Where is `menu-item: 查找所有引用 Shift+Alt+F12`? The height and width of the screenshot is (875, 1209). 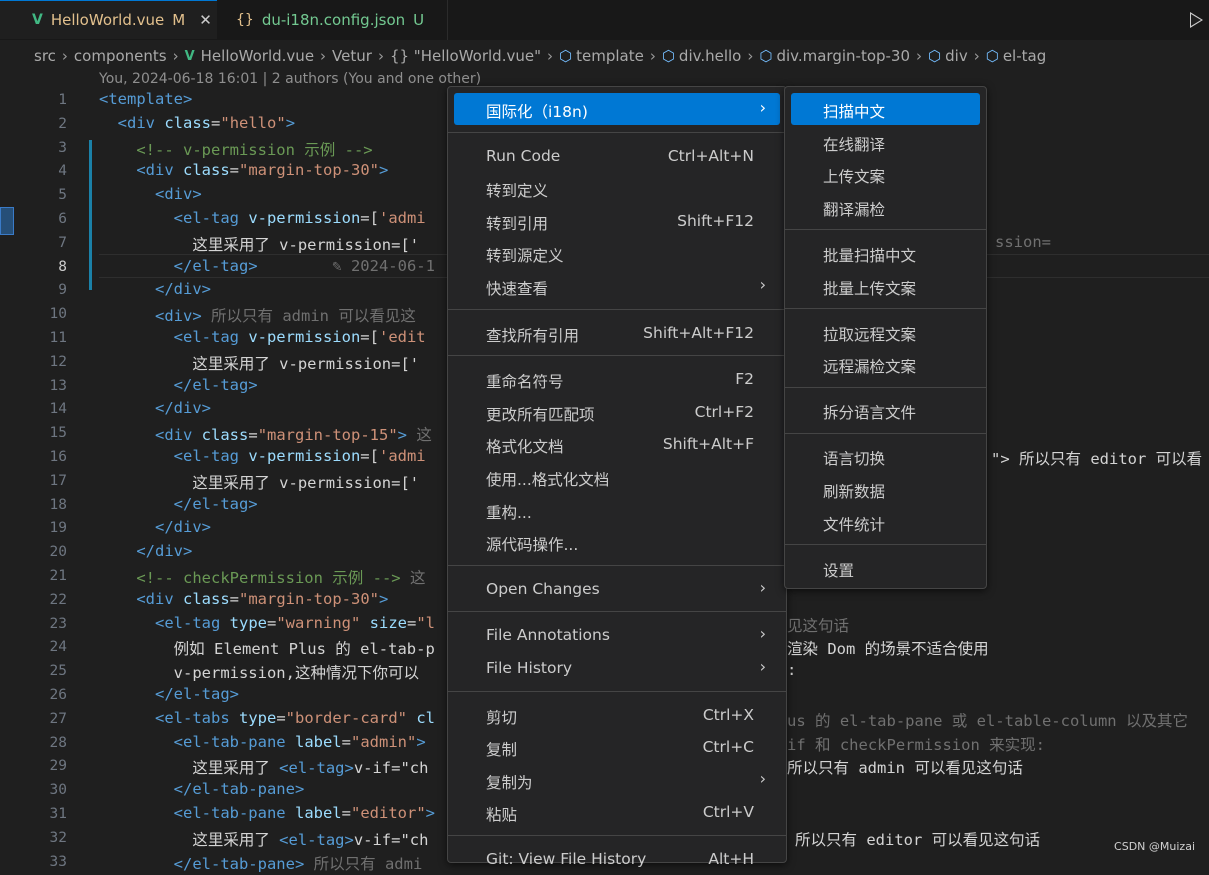 menu-item: 查找所有引用 Shift+Alt+F12 is located at coordinates (617, 333).